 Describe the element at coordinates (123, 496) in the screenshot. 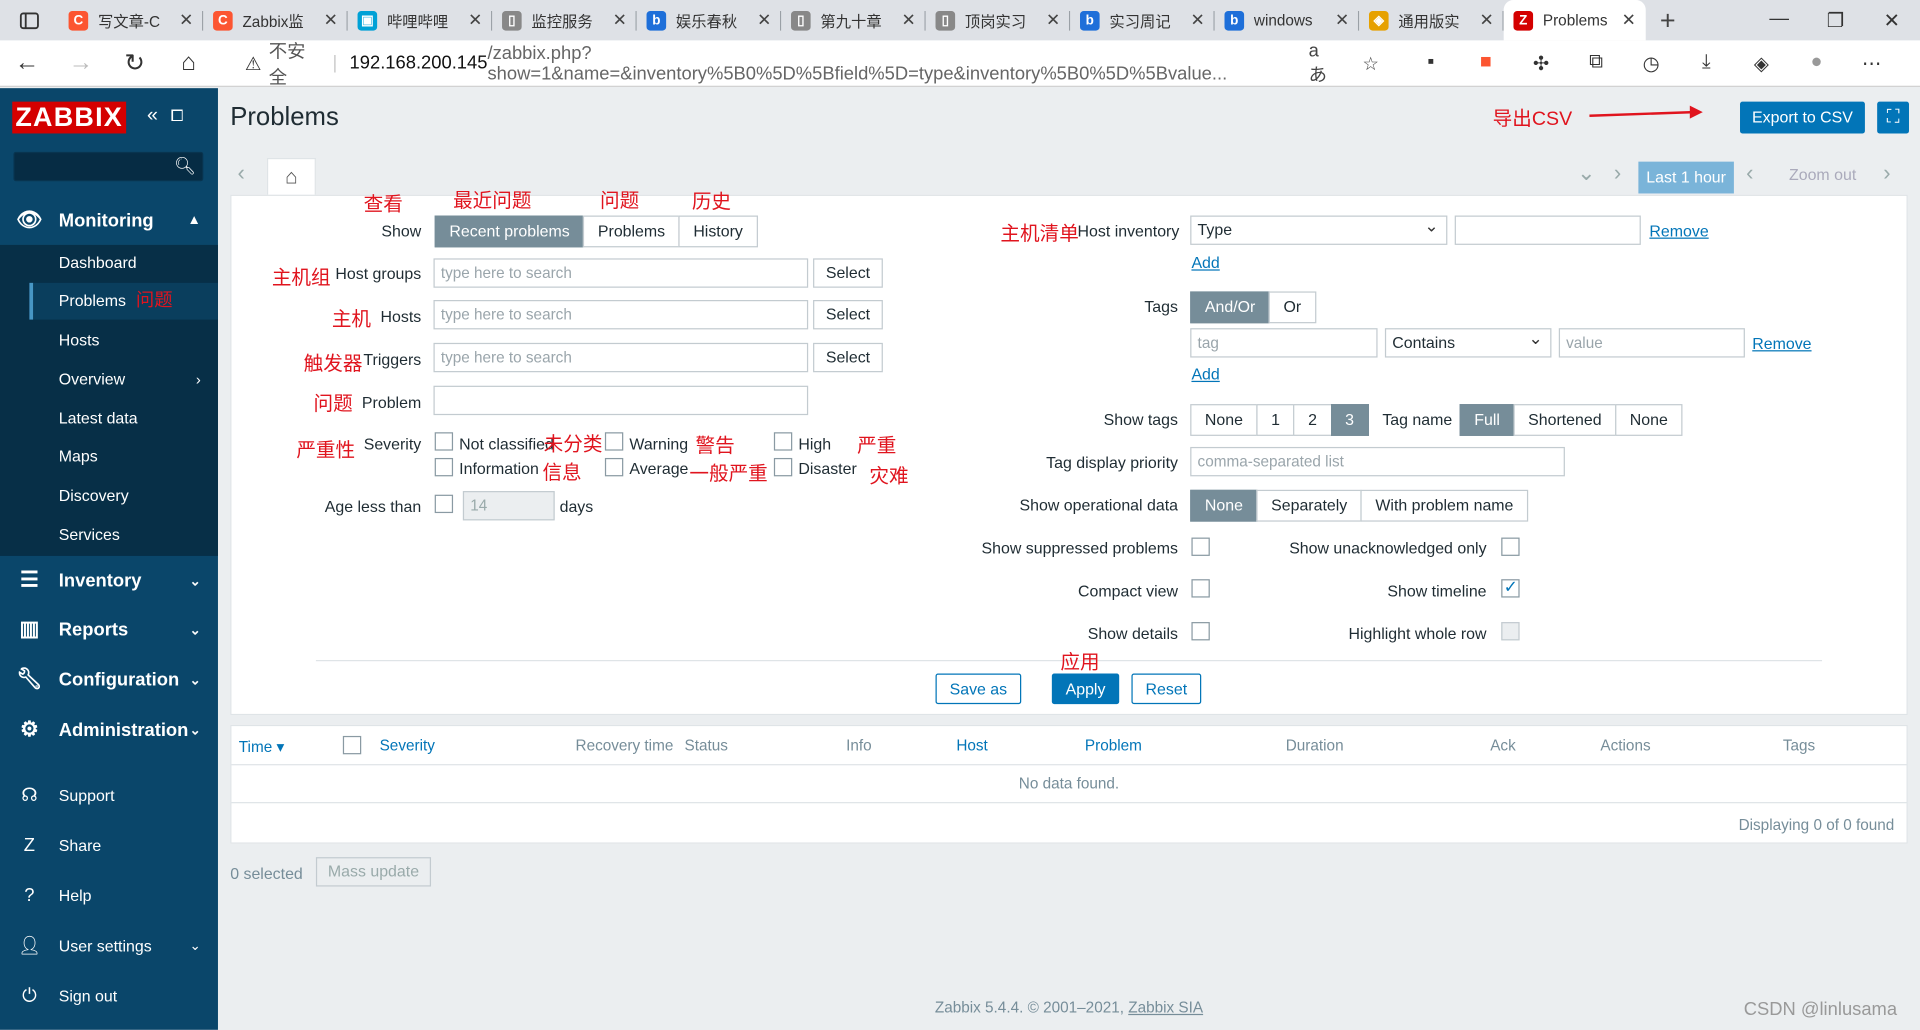

I see `sidebar-item-discovery: Discovery` at that location.